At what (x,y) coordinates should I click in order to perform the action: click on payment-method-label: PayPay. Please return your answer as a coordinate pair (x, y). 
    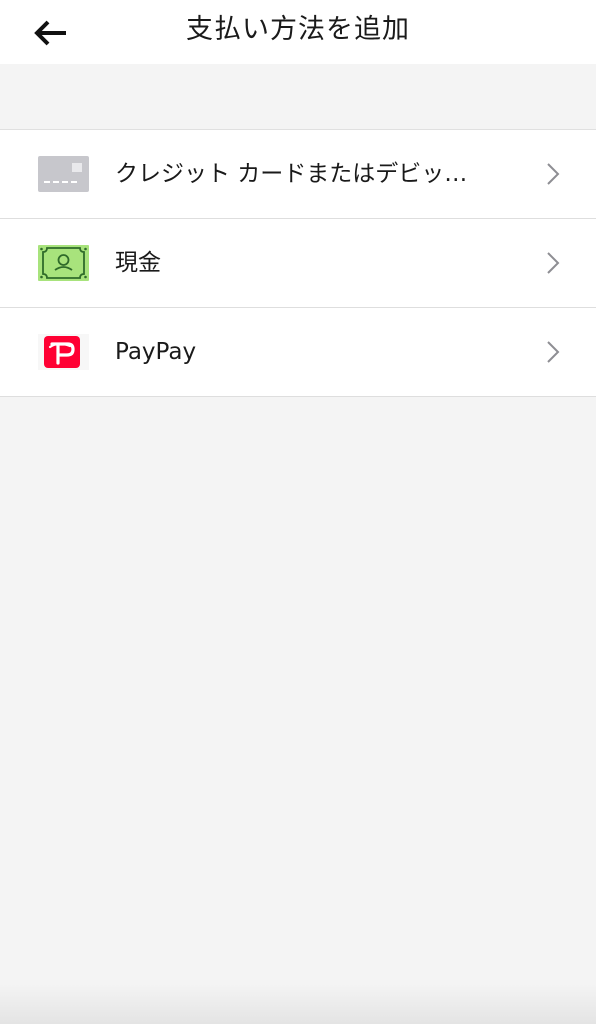
    Looking at the image, I should click on (156, 352).